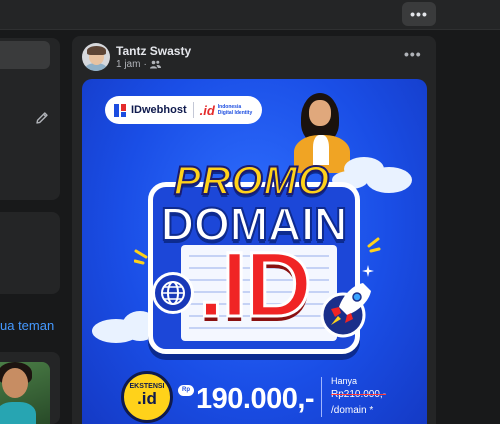 This screenshot has width=500, height=424. Describe the element at coordinates (324, 132) in the screenshot. I see `model-photo` at that location.